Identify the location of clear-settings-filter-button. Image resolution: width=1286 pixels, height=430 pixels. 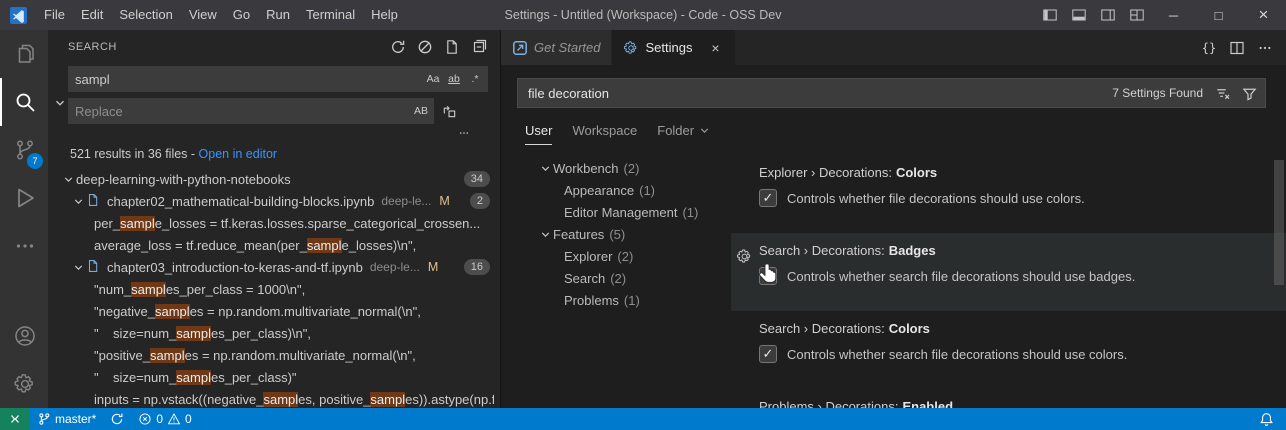
(1222, 93).